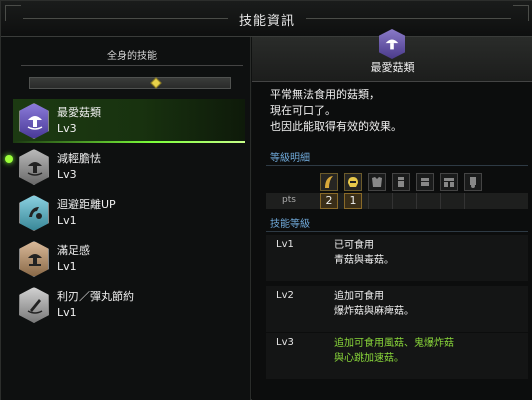 The width and height of the screenshot is (532, 400). What do you see at coordinates (392, 67) in the screenshot?
I see `selected-skill-name: 最愛菇類` at bounding box center [392, 67].